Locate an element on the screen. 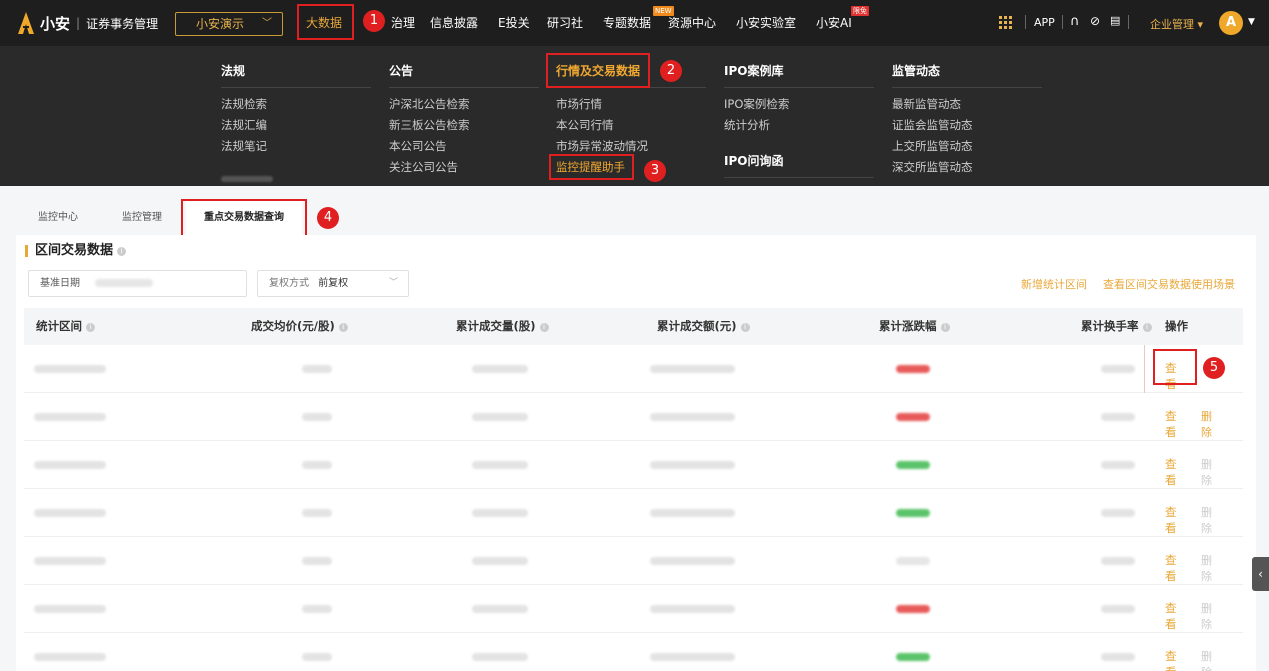  menu-item: 本公司公告 is located at coordinates (418, 146).